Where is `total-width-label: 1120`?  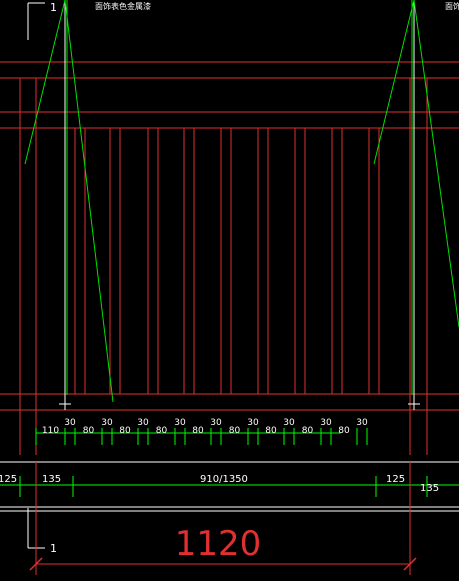
total-width-label: 1120 is located at coordinates (218, 544).